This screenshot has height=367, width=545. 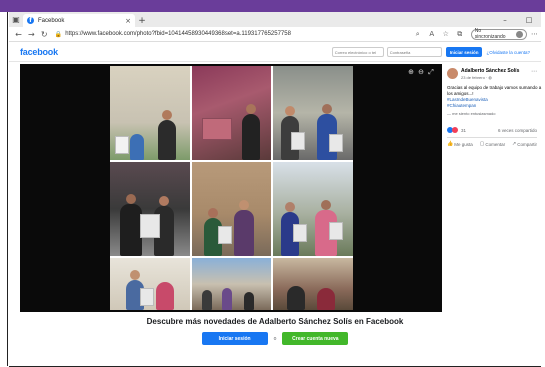 I want to click on tab-title: Facebook, so click(x=51, y=20).